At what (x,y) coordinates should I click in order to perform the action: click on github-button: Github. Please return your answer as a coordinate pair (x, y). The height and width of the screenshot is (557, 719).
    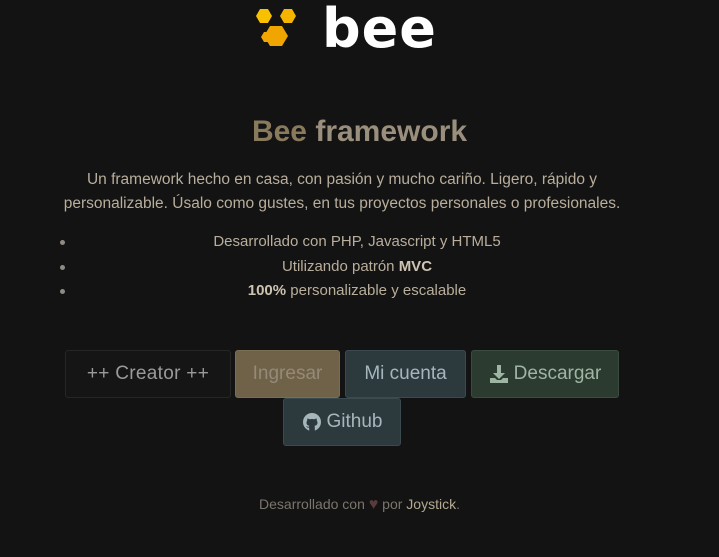
    Looking at the image, I should click on (342, 422).